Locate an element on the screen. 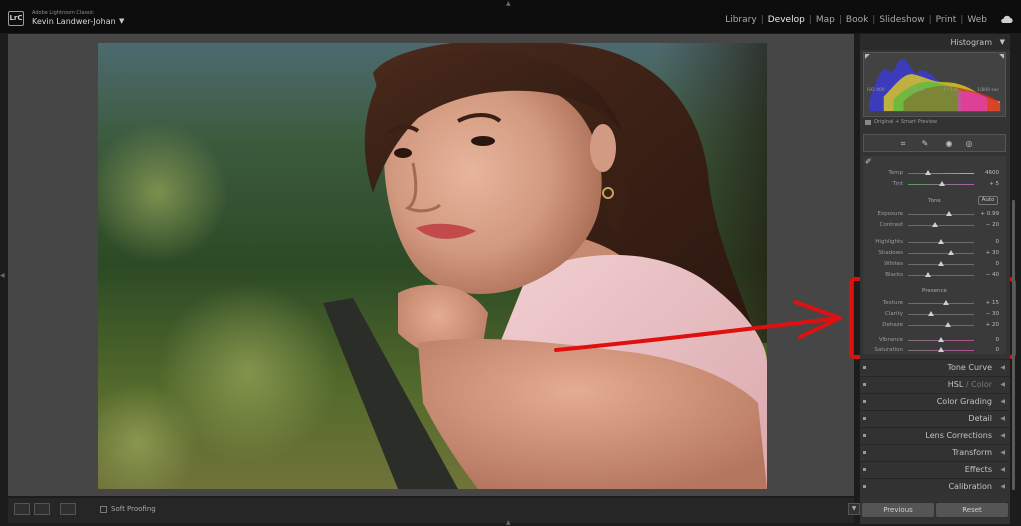 The width and height of the screenshot is (1021, 526). slider-value: + 15 is located at coordinates (992, 303).